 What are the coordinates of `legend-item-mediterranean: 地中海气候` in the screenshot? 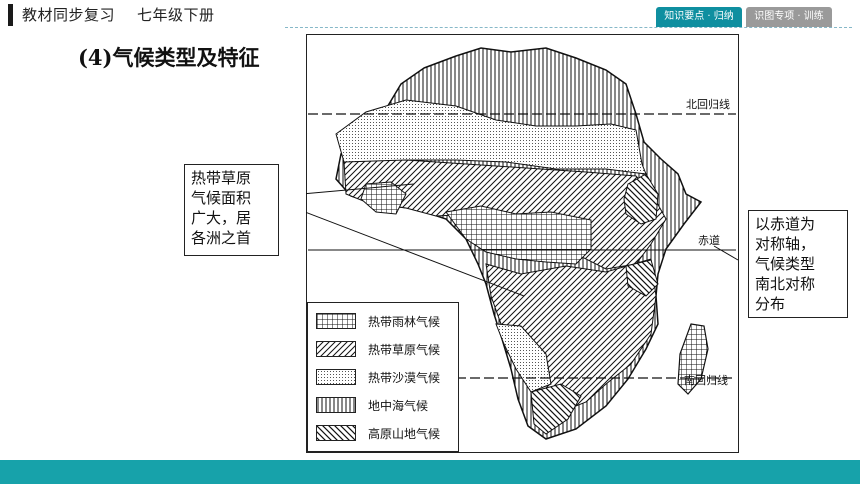 It's located at (388, 405).